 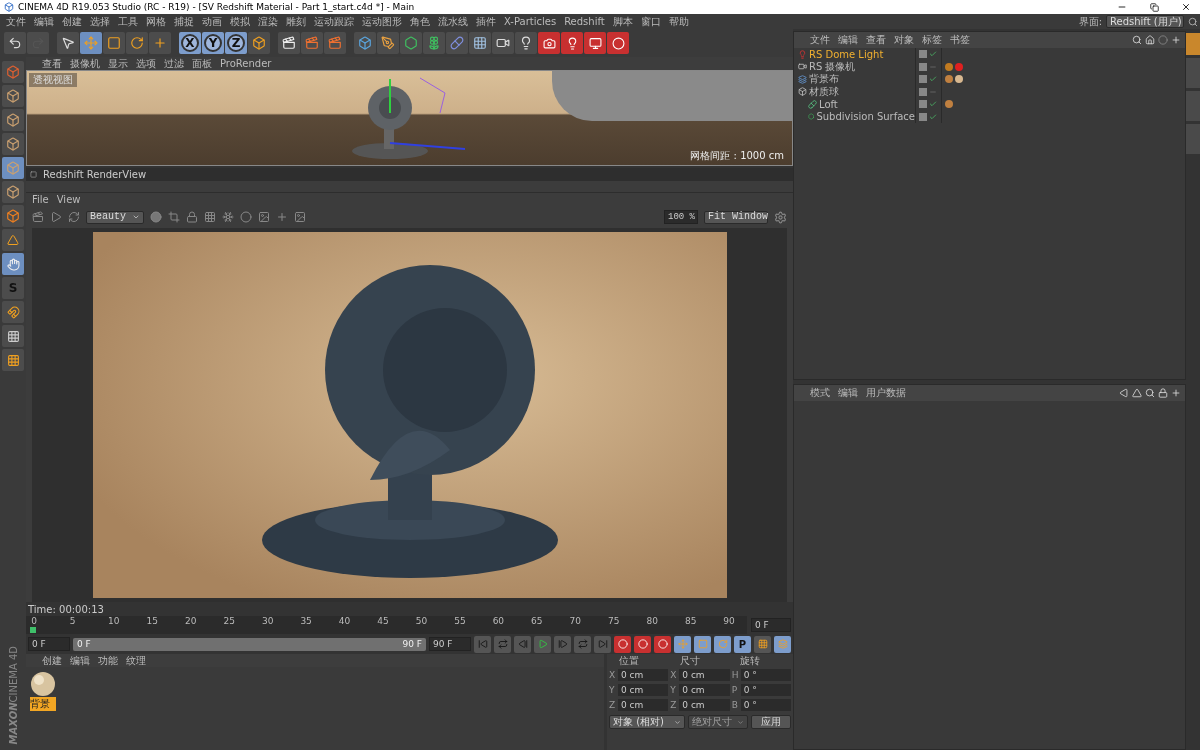 What do you see at coordinates (136, 660) in the screenshot?
I see `menu-item: 纹理` at bounding box center [136, 660].